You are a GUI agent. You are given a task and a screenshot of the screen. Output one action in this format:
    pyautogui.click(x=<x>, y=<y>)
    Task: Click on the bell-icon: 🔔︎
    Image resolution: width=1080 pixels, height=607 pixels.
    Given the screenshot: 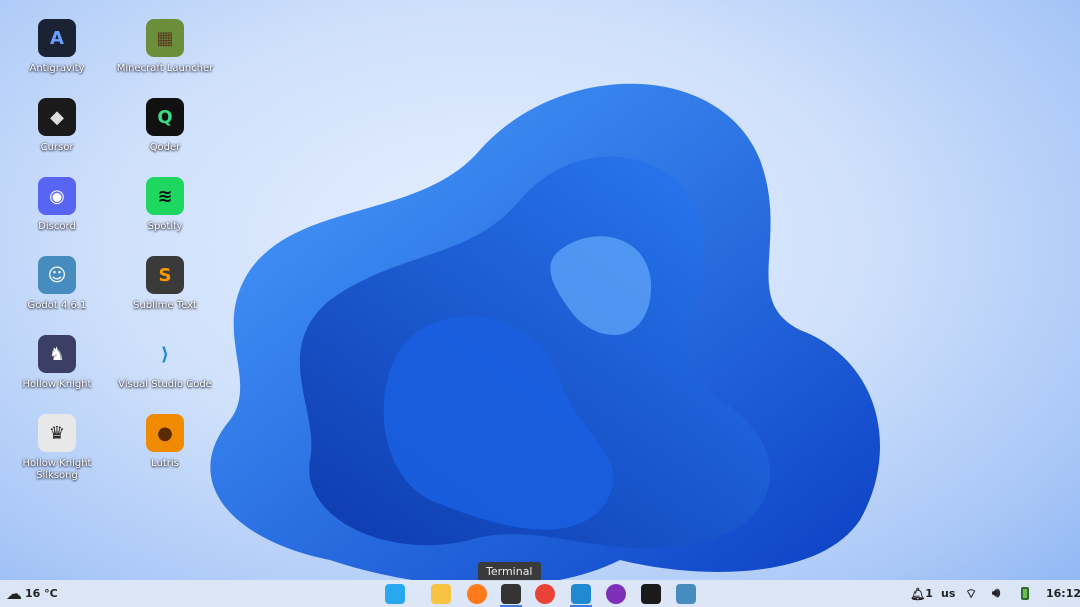 What is the action you would take?
    pyautogui.click(x=918, y=593)
    